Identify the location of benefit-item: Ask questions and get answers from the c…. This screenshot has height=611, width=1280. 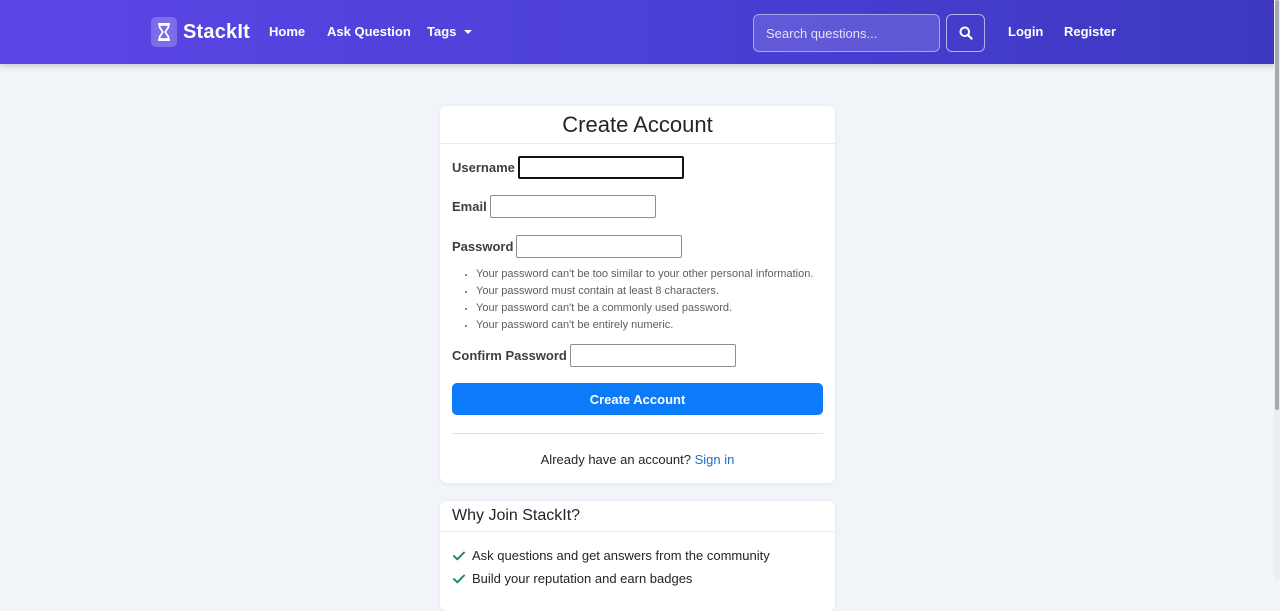
(611, 555).